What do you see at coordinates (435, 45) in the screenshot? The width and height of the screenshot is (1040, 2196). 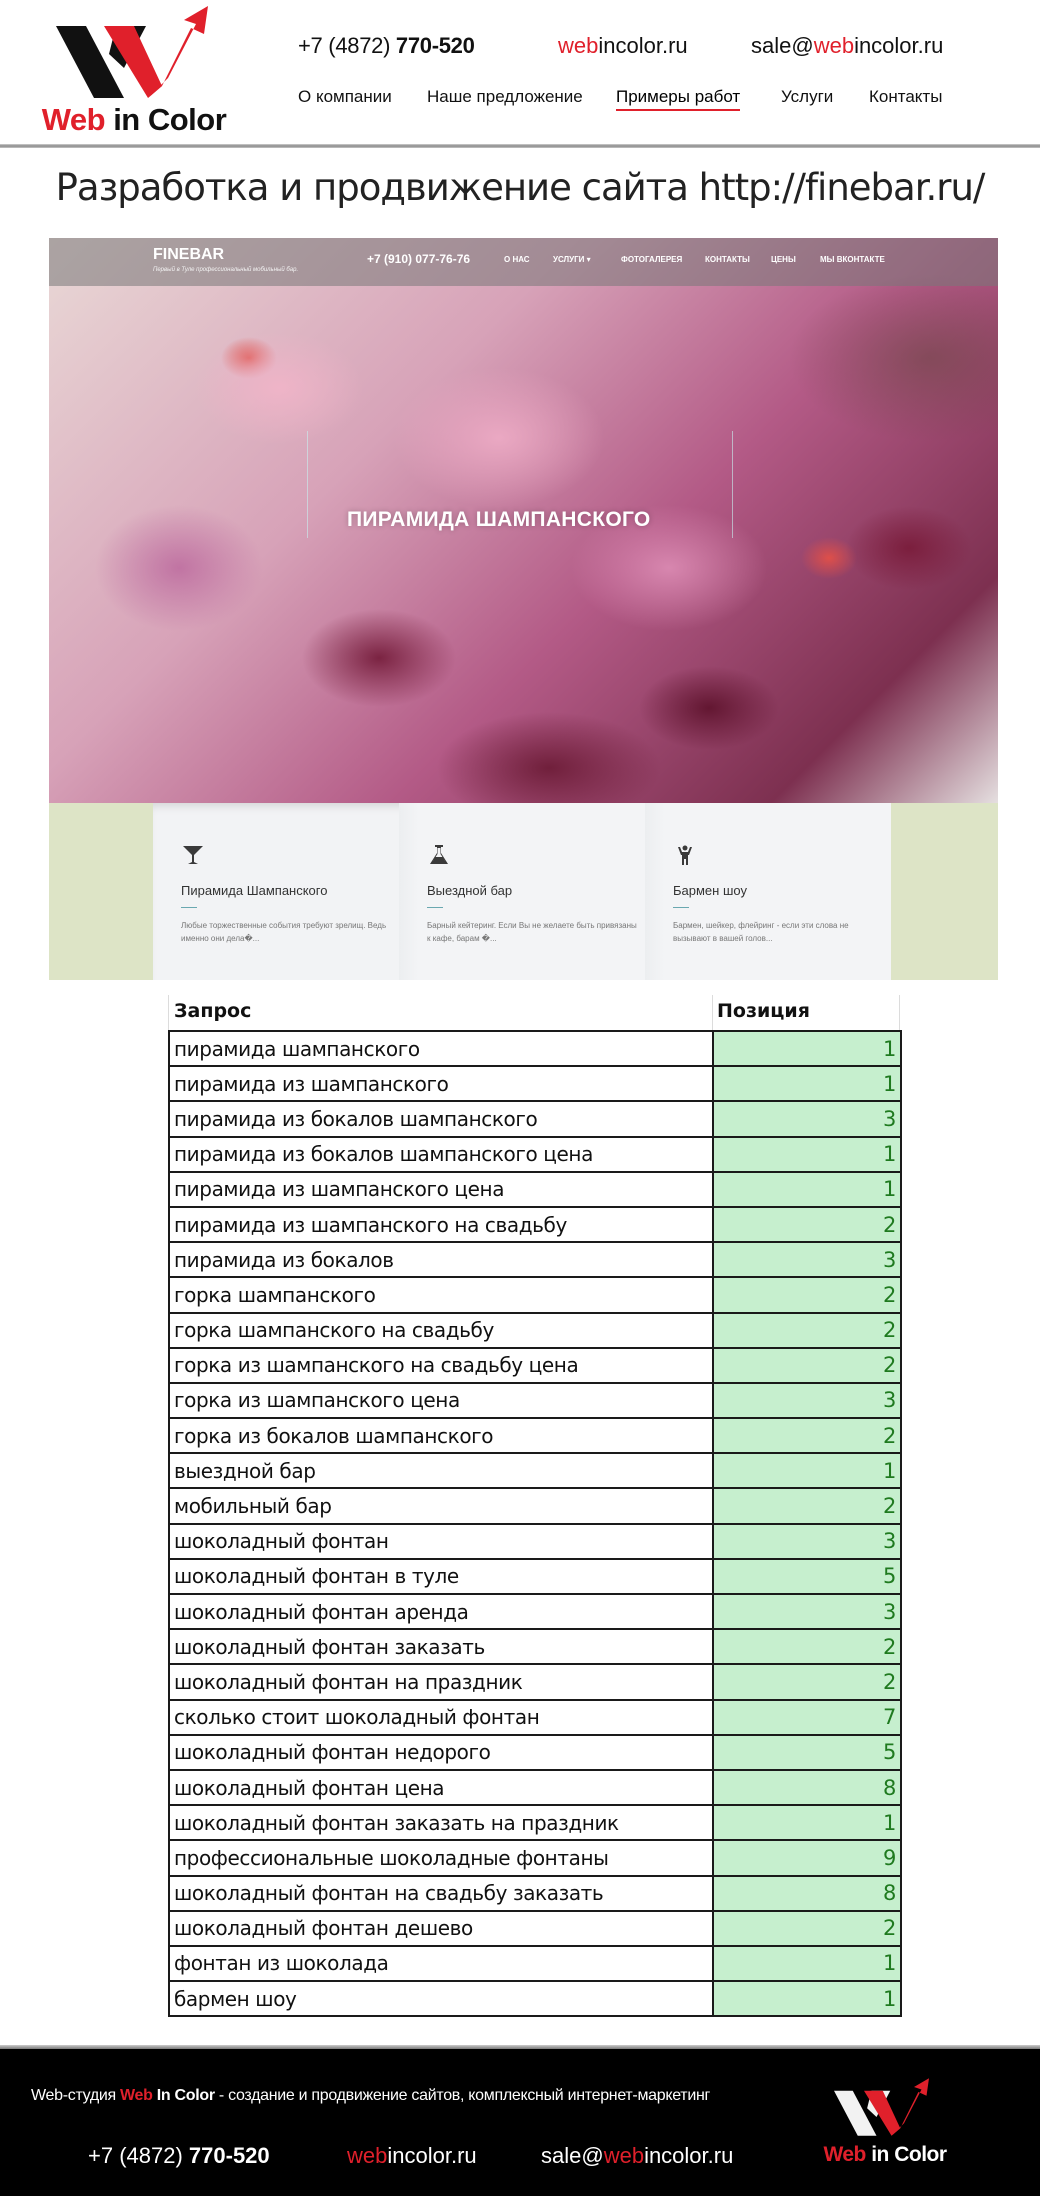 I see `phone-number: 770-520` at bounding box center [435, 45].